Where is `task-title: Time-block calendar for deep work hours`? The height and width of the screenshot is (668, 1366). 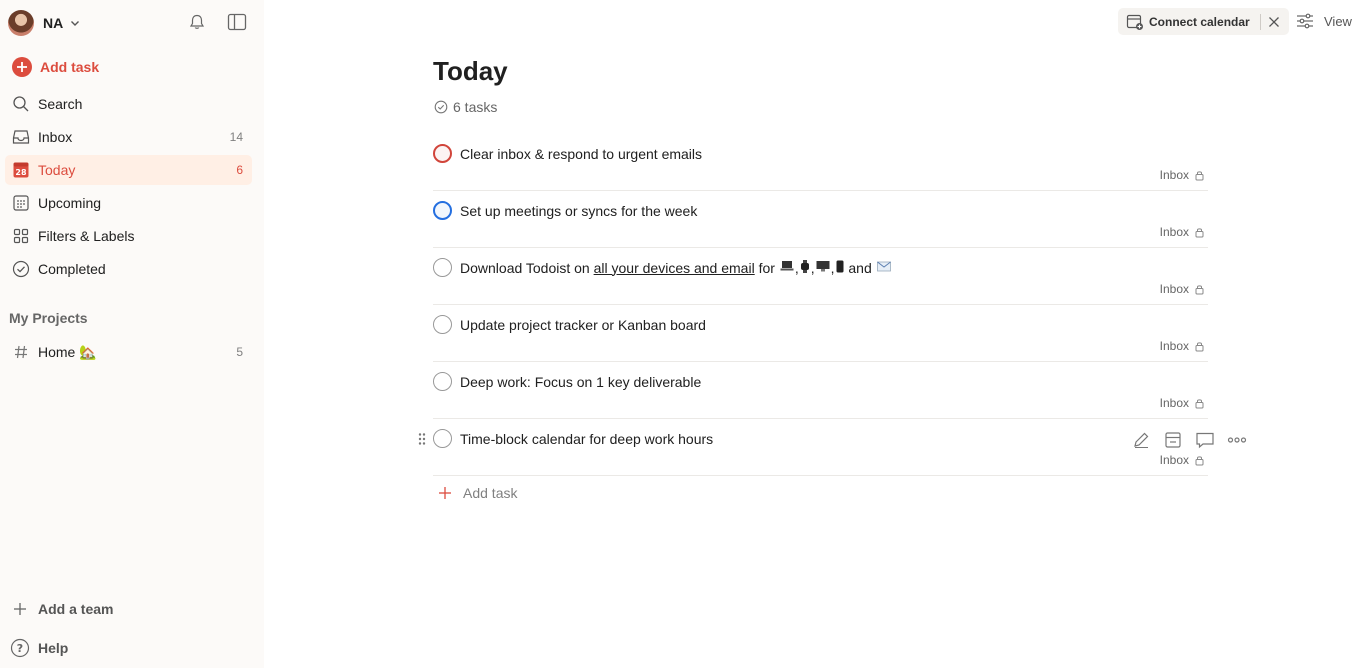
task-title: Time-block calendar for deep work hours is located at coordinates (586, 438).